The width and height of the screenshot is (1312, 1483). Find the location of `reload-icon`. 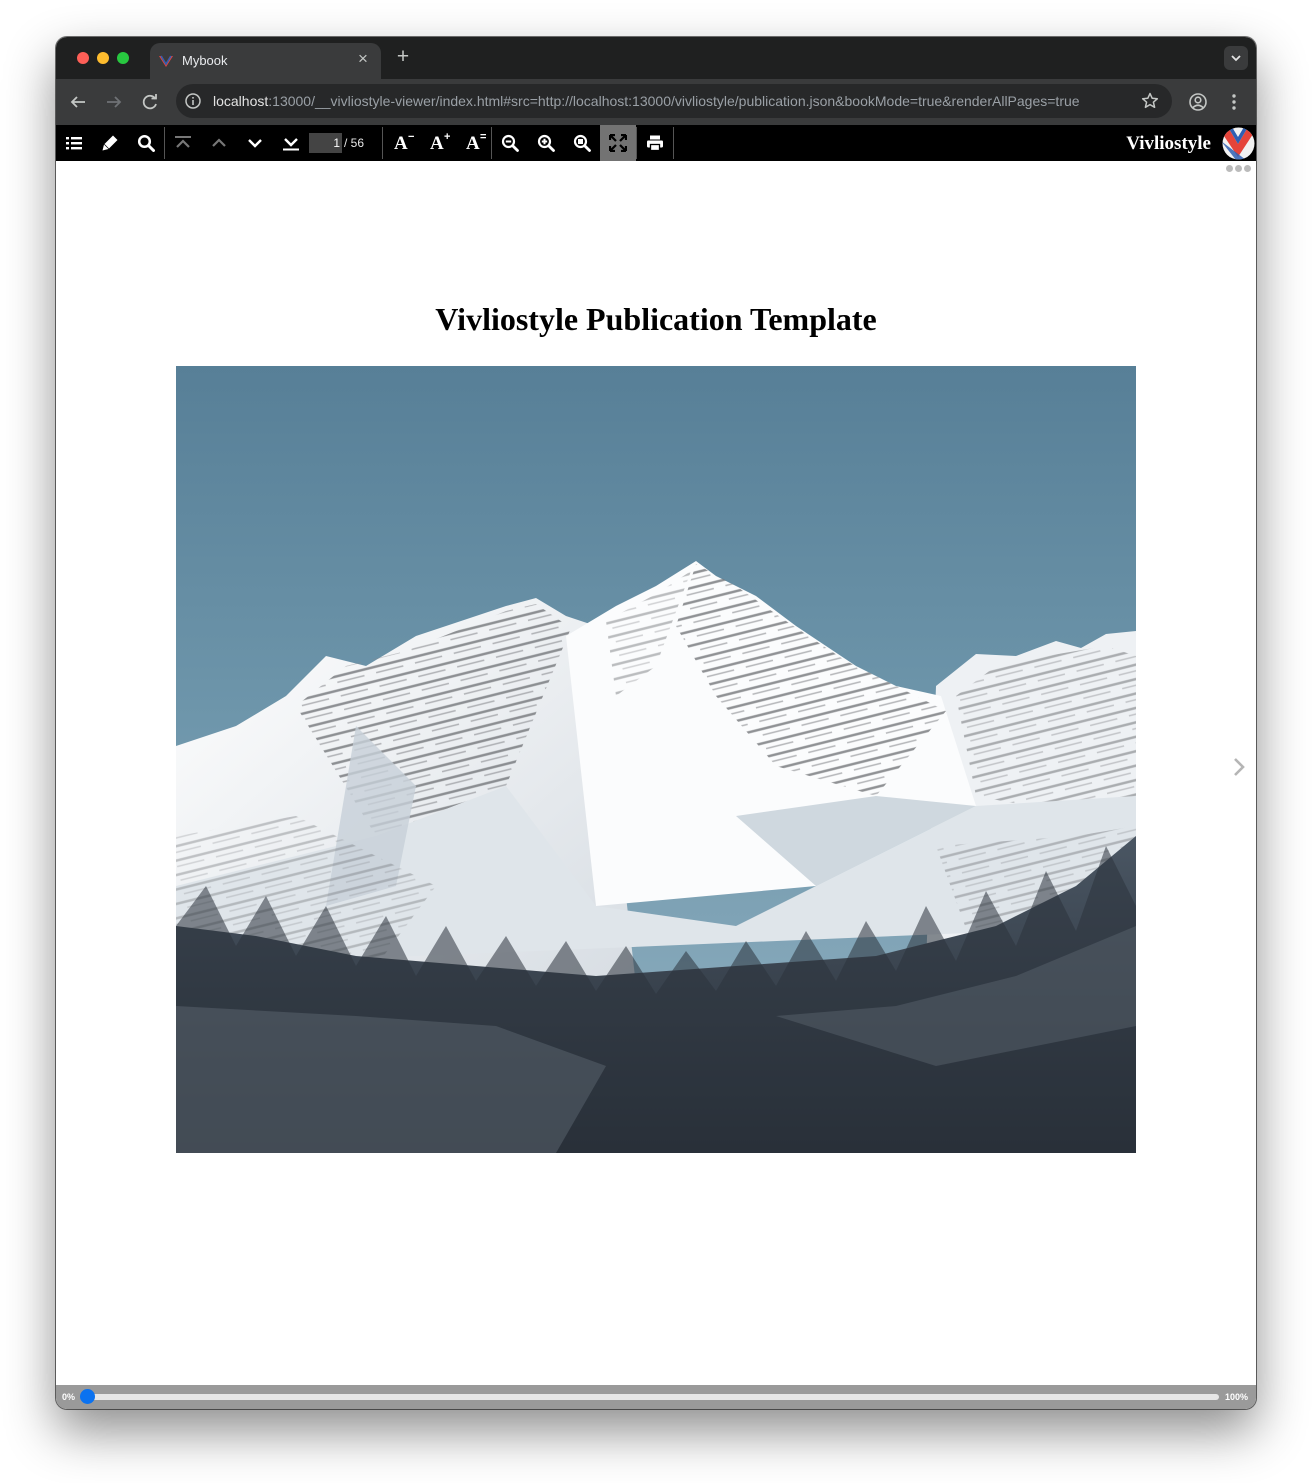

reload-icon is located at coordinates (150, 102).